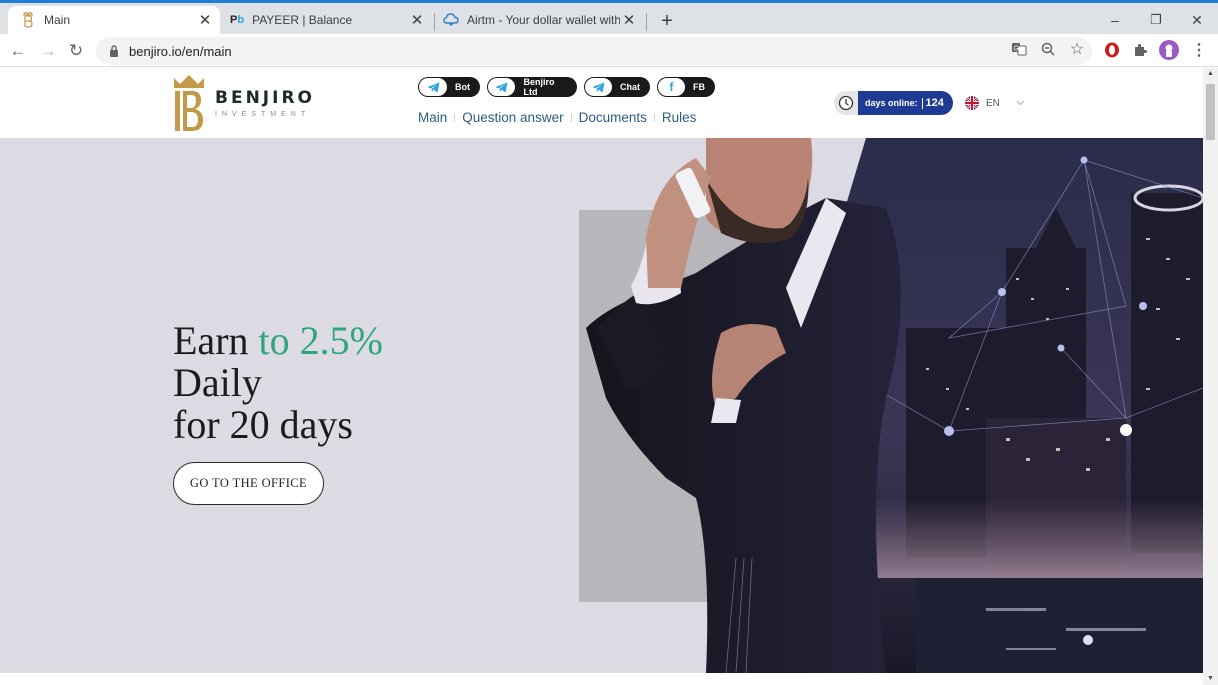  Describe the element at coordinates (265, 98) in the screenshot. I see `logo-brand-text: BENJIRO` at that location.